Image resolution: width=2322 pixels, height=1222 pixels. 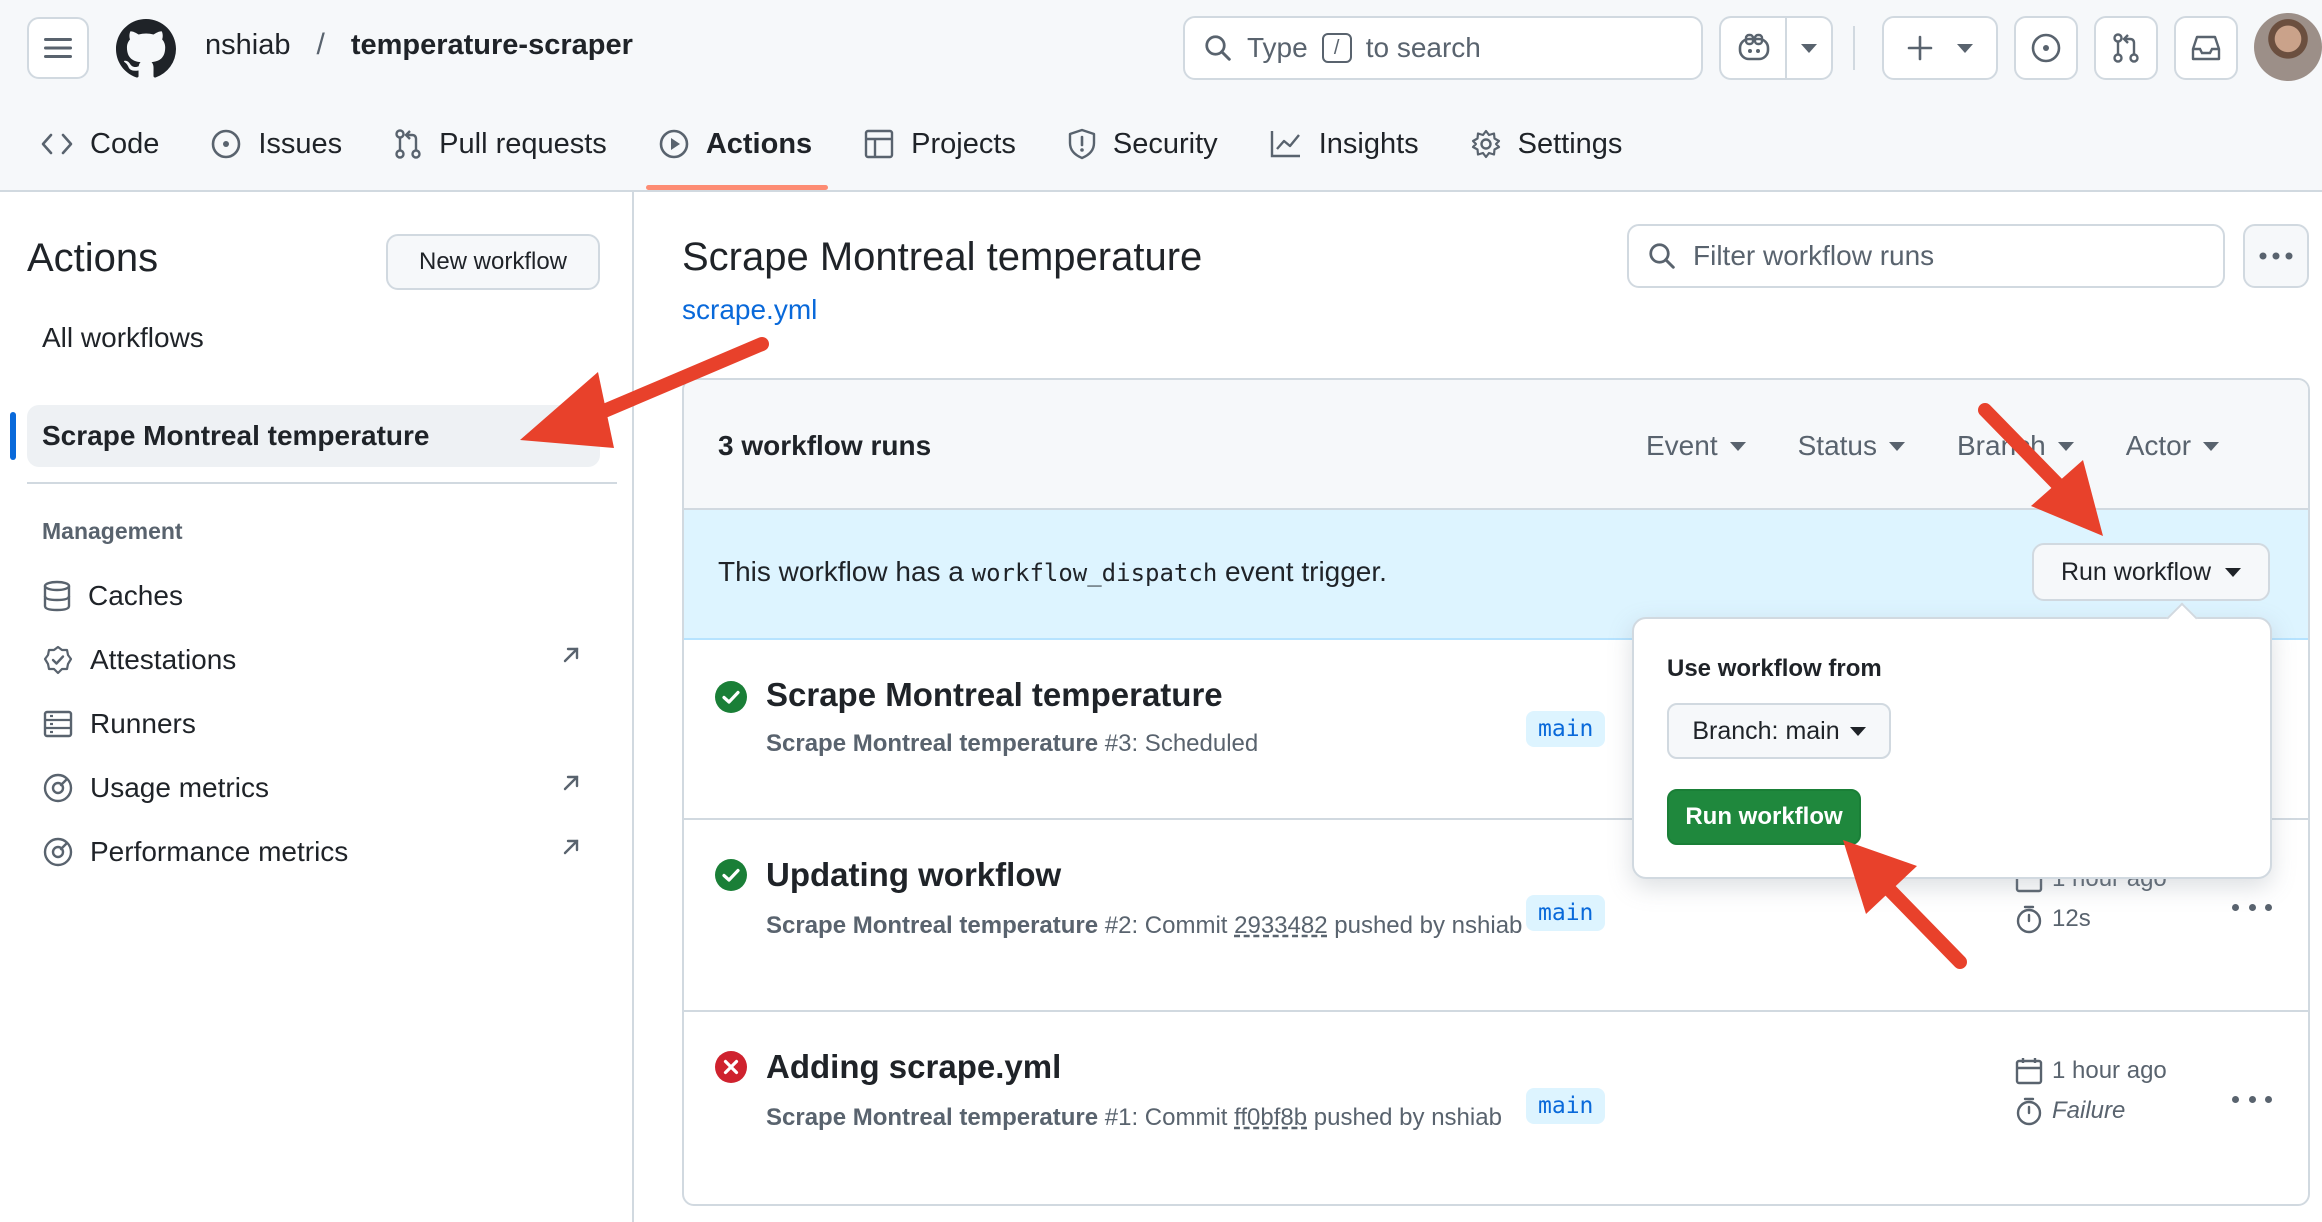 What do you see at coordinates (1270, 1117) in the screenshot?
I see `commit-link: ff0bf8b` at bounding box center [1270, 1117].